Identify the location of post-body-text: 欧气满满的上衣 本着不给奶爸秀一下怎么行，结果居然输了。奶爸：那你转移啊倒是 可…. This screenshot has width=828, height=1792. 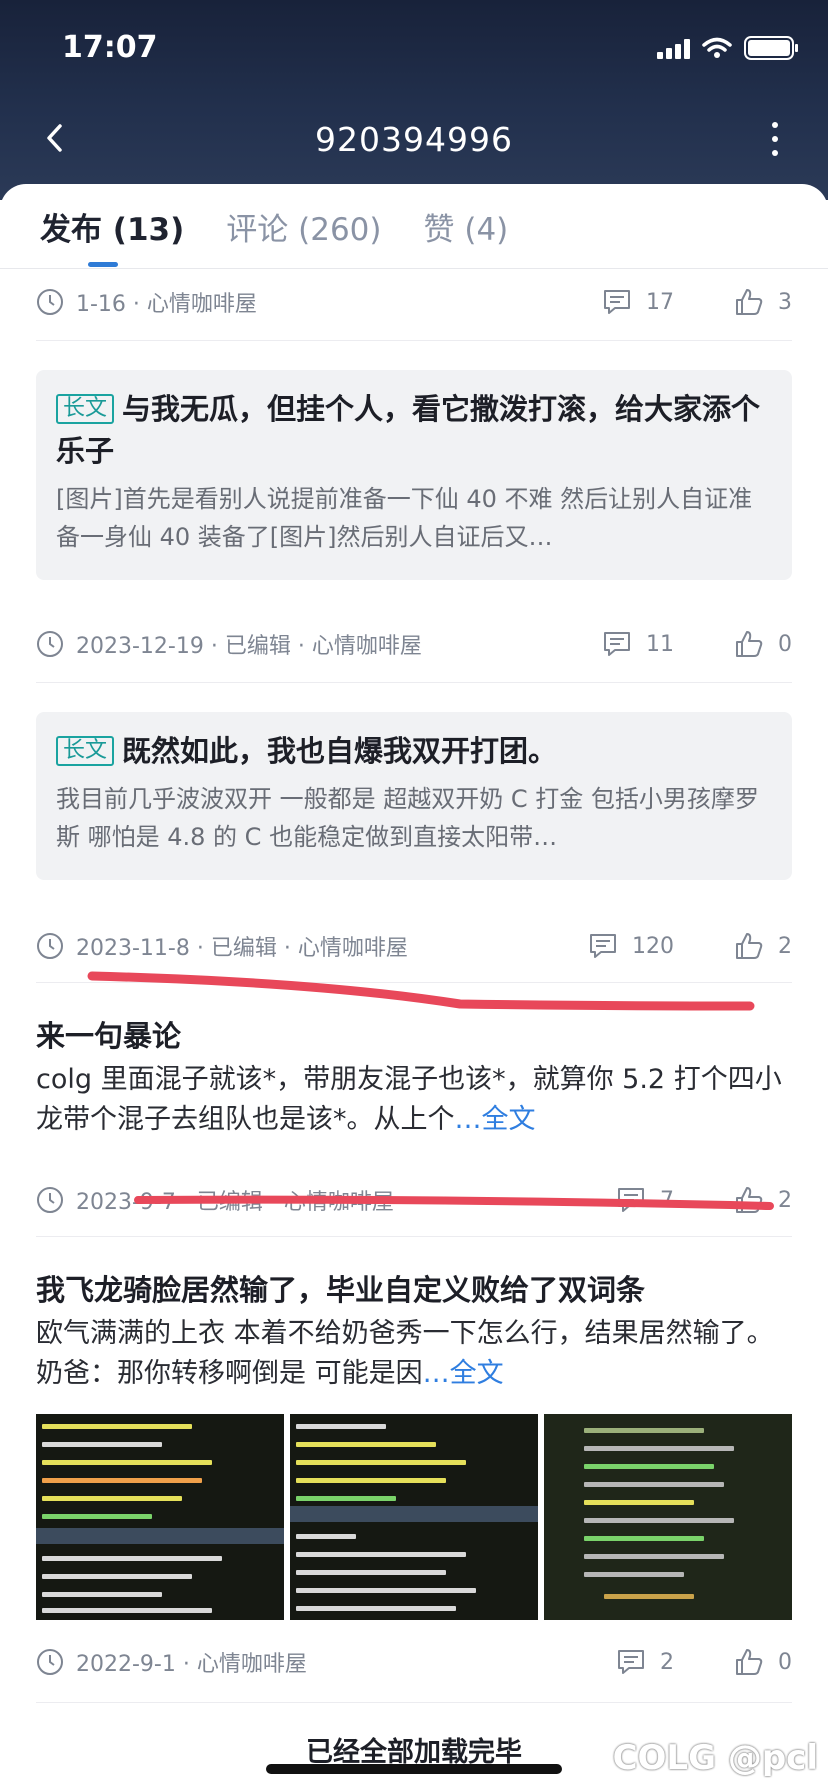
(405, 1353).